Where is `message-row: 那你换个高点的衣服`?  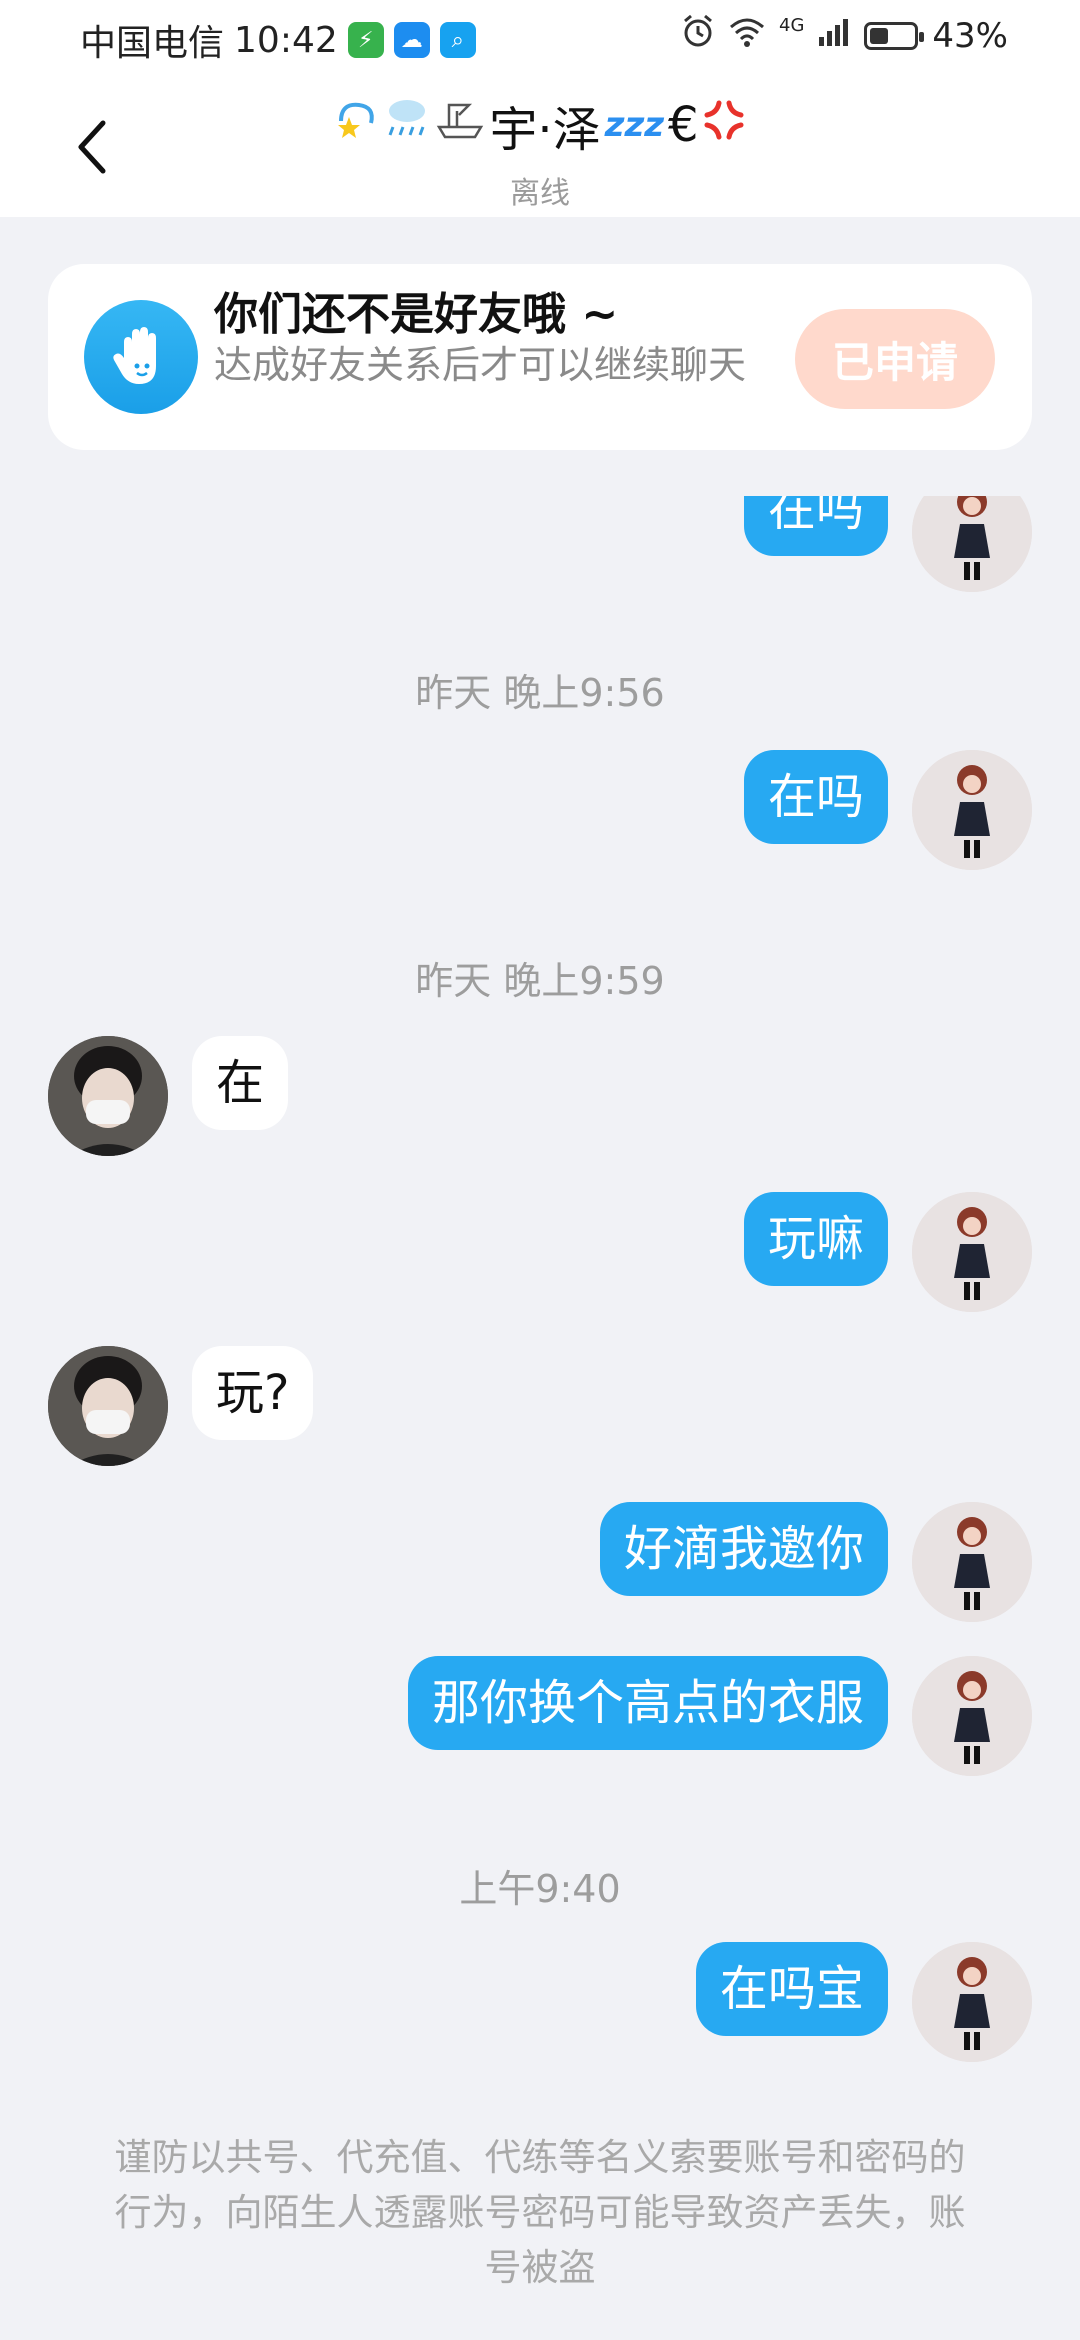
message-row: 那你换个高点的衣服 is located at coordinates (540, 1716).